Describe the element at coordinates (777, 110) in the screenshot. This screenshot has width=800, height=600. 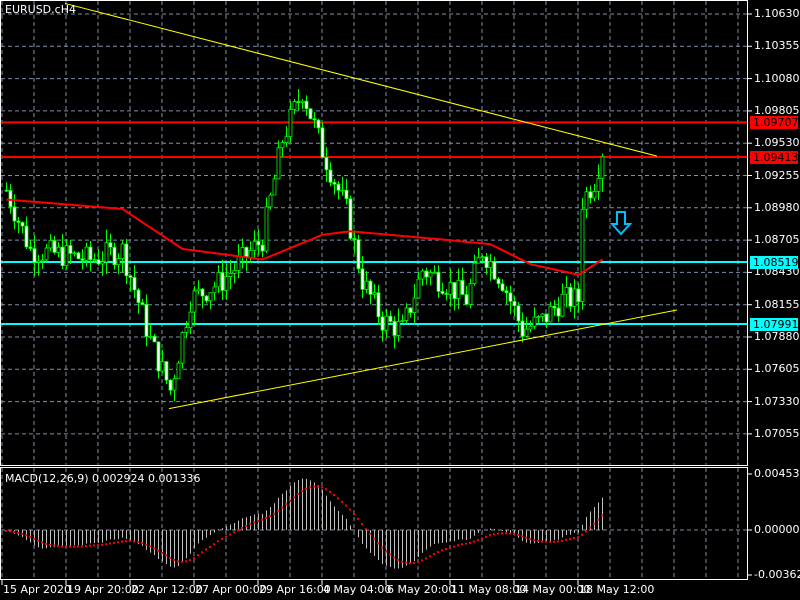
I see `price-tick-label: 1.09805` at that location.